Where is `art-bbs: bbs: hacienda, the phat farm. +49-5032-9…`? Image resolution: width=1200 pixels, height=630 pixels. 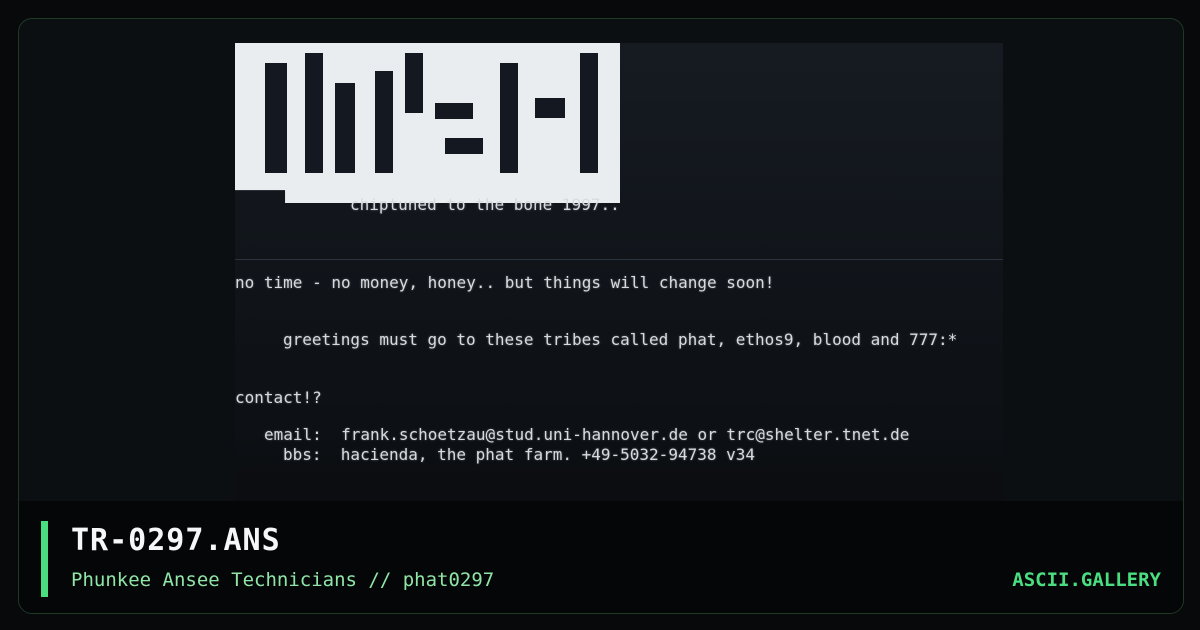
art-bbs: bbs: hacienda, the phat farm. +49-5032-9… is located at coordinates (519, 454).